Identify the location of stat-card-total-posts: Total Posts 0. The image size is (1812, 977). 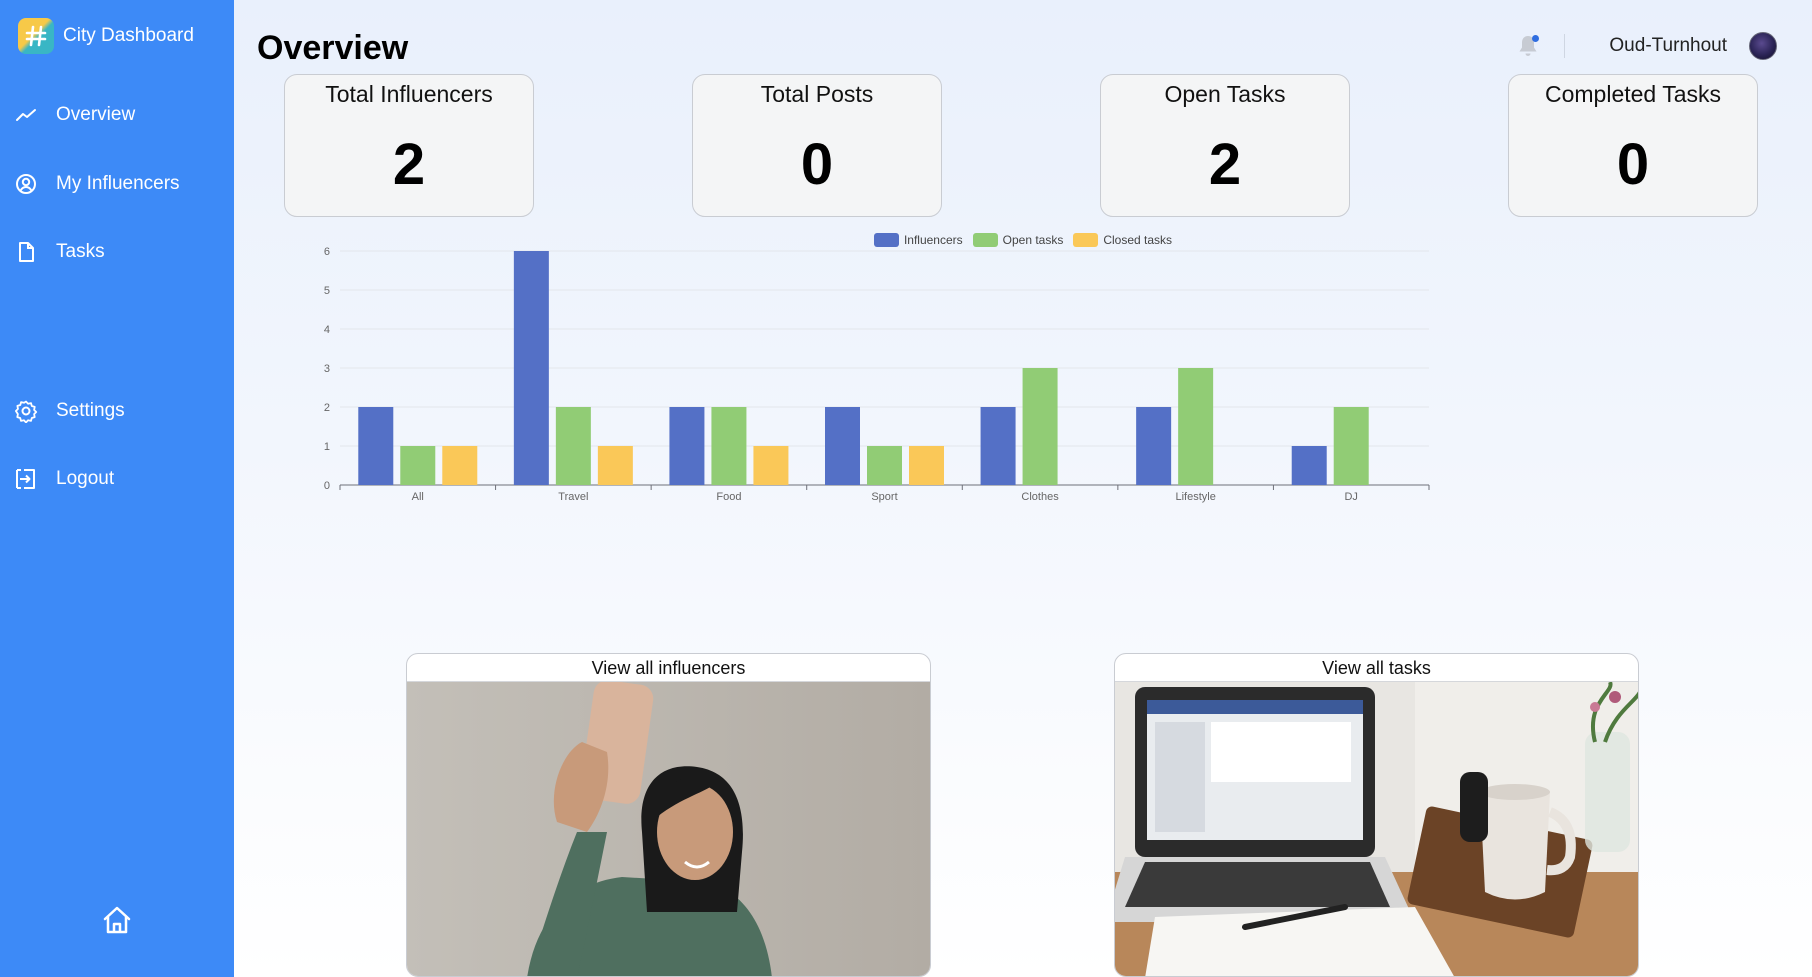
(817, 145).